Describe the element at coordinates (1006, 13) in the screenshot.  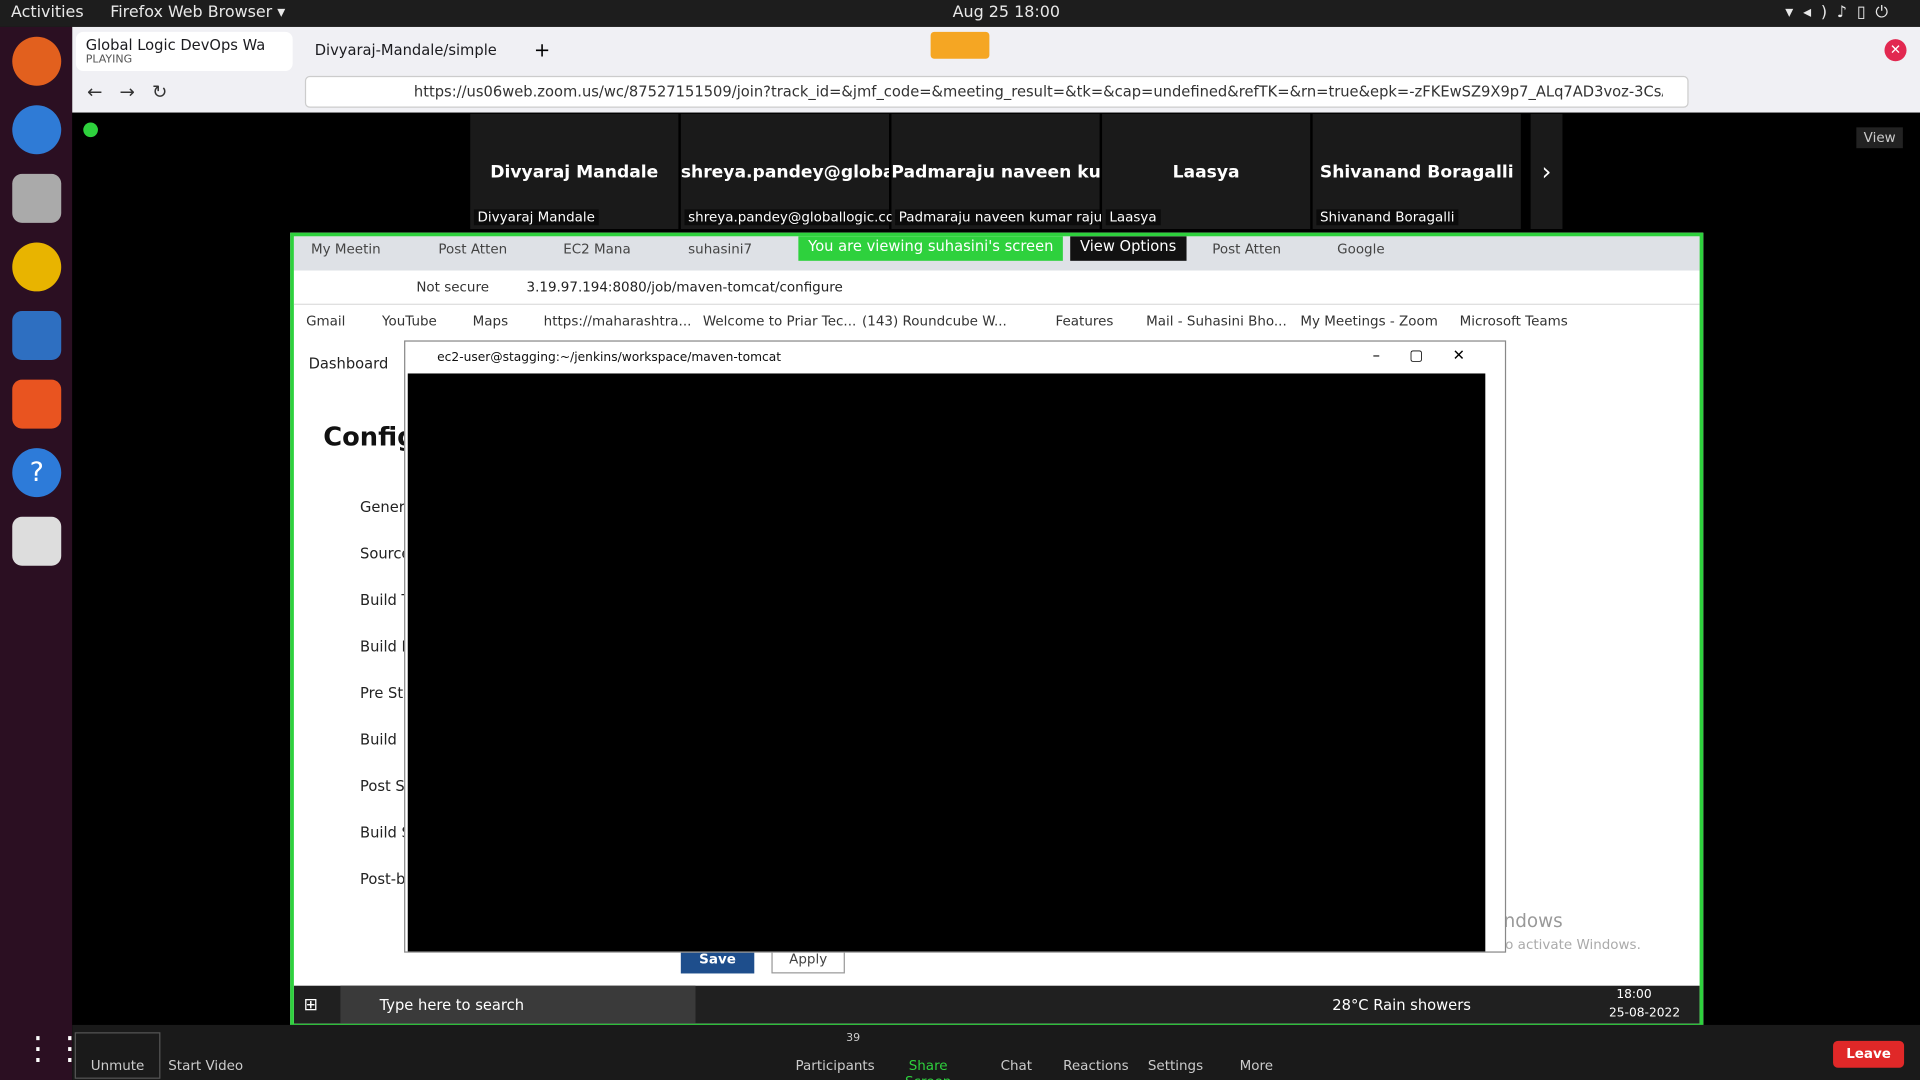
I see `clock: Aug 25 18:00` at that location.